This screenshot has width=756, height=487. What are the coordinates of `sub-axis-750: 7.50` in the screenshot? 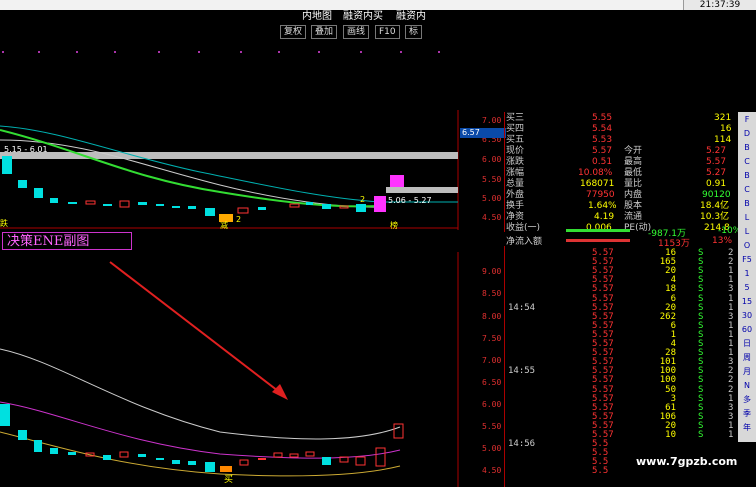 It's located at (492, 338).